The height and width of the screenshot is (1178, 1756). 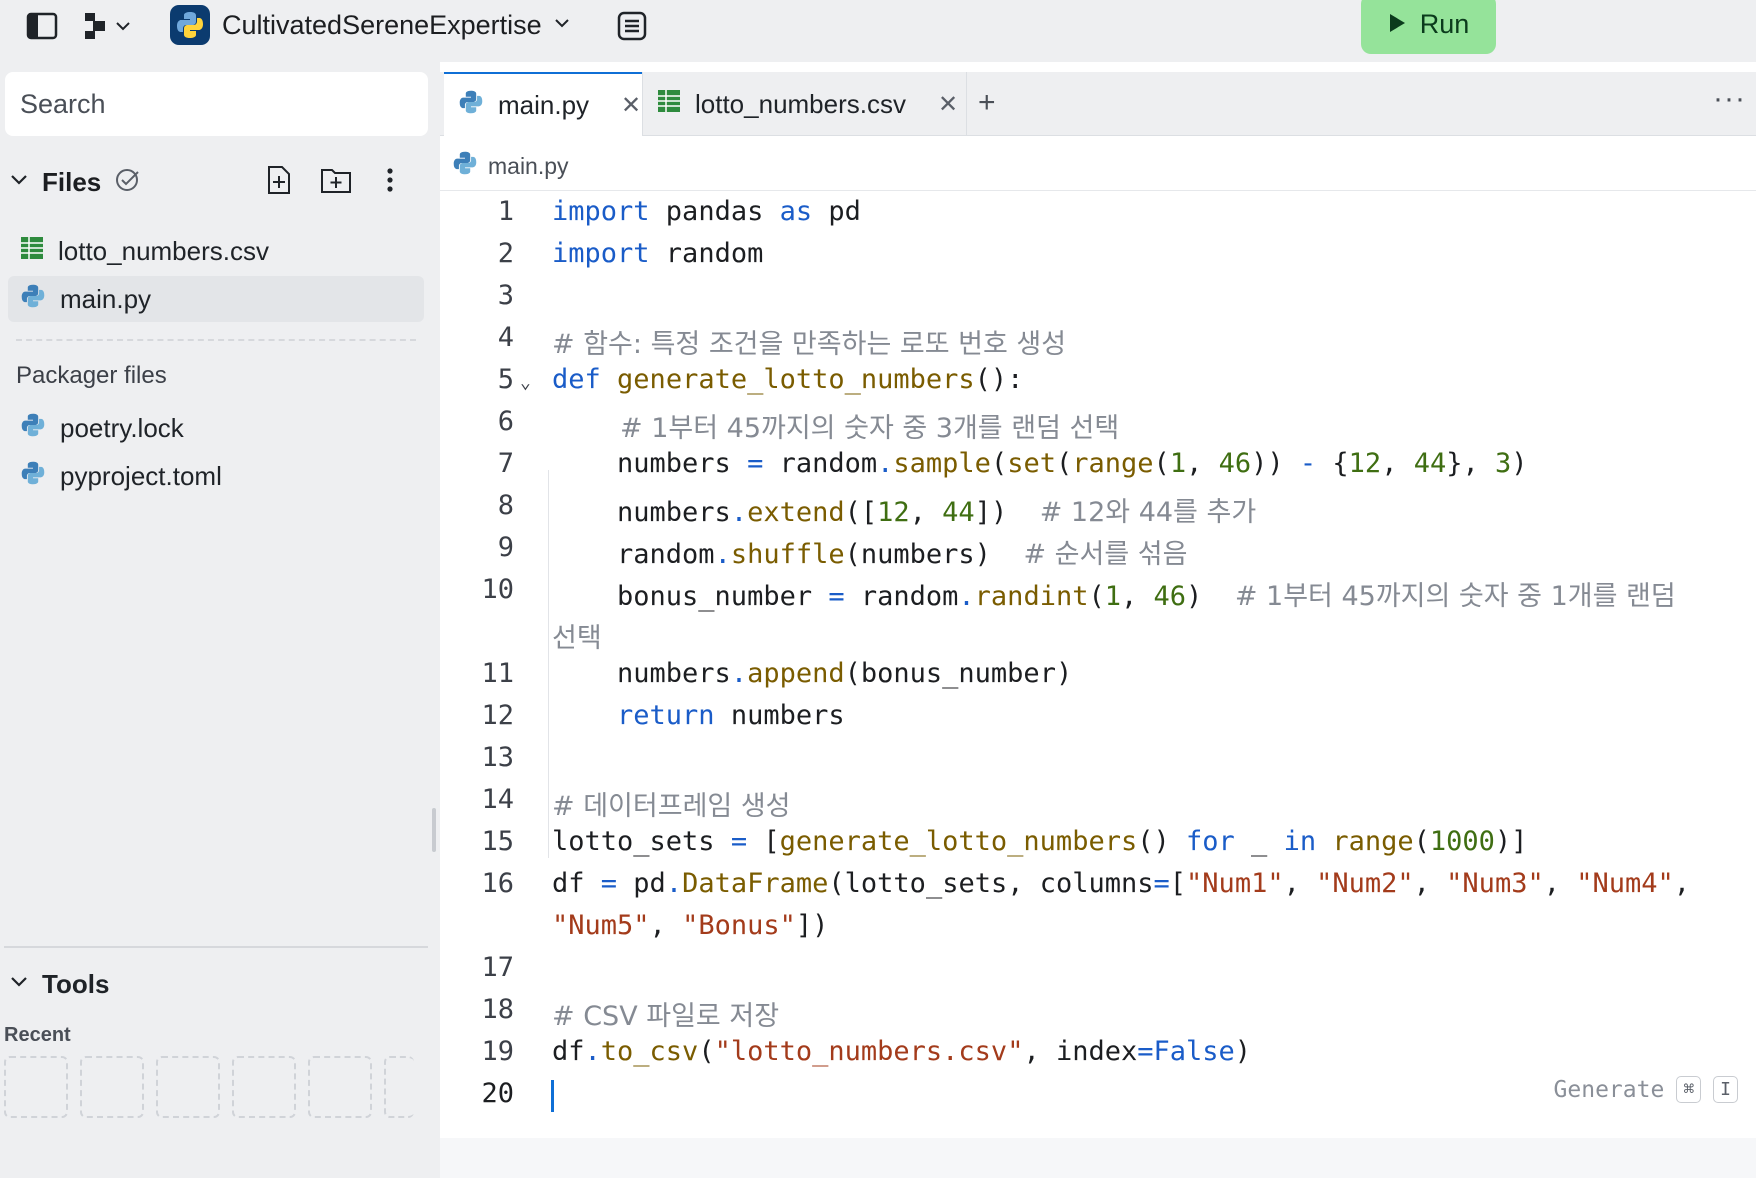 What do you see at coordinates (497, 841) in the screenshot?
I see `line-number: 15` at bounding box center [497, 841].